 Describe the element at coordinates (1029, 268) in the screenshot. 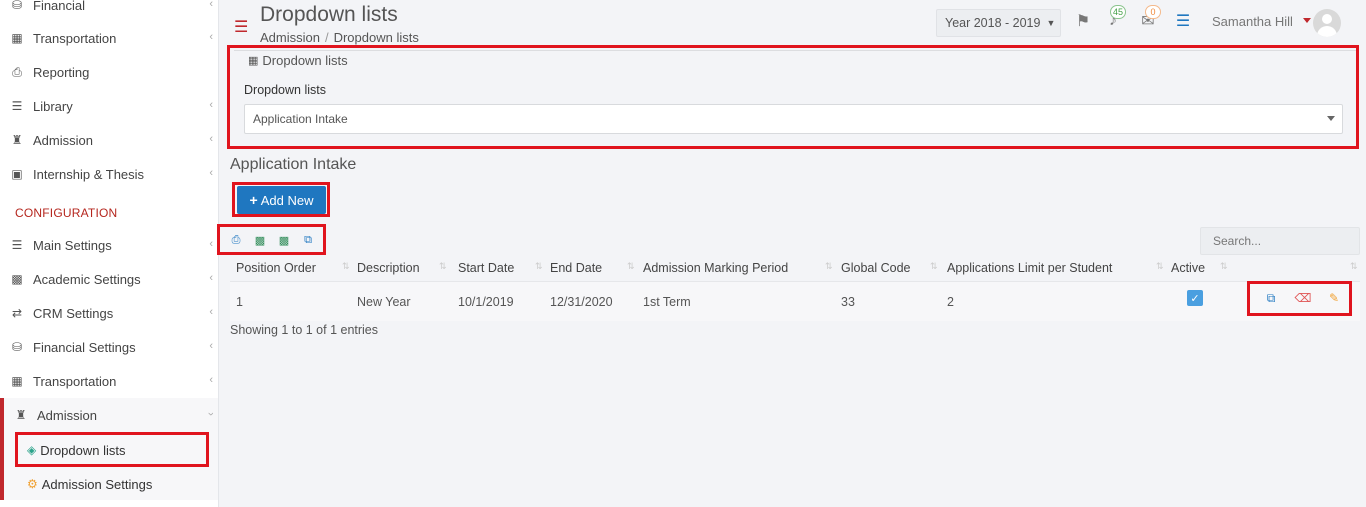

I see `column-header-applications-limit: Applications Limit per Student` at that location.